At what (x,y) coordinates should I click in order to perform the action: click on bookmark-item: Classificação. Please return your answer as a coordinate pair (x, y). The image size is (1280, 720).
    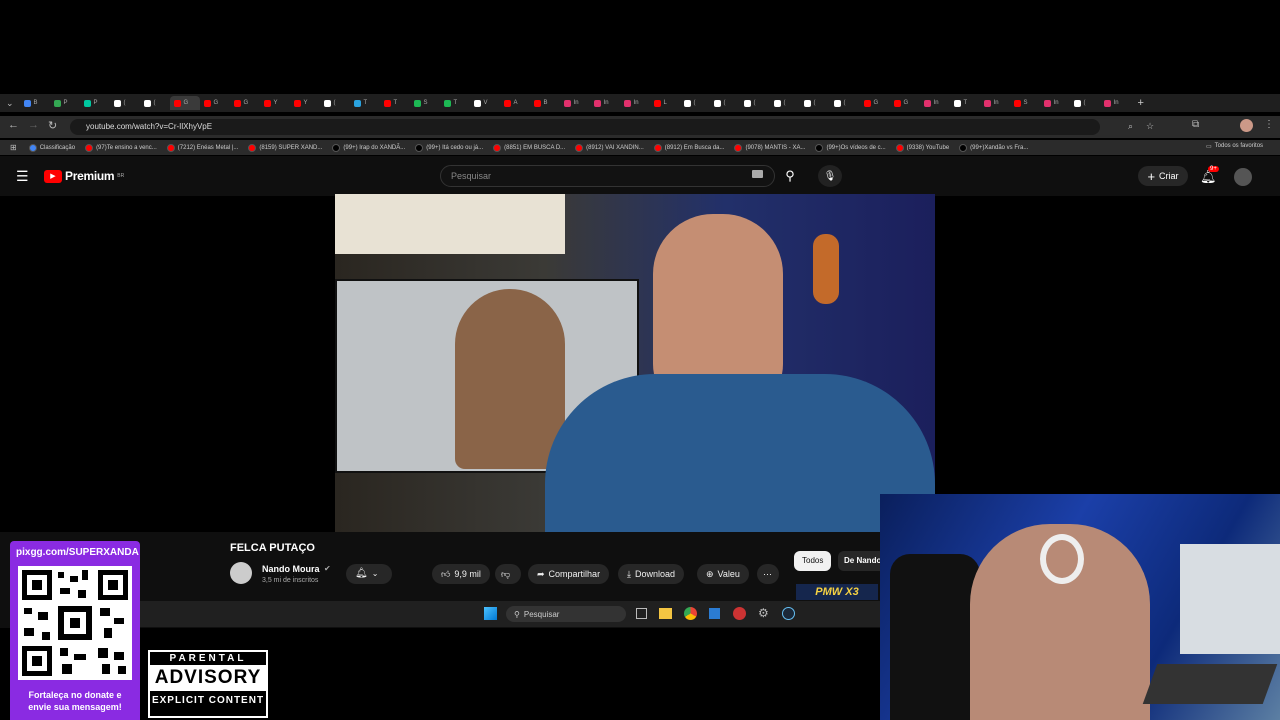
    Looking at the image, I should click on (51, 147).